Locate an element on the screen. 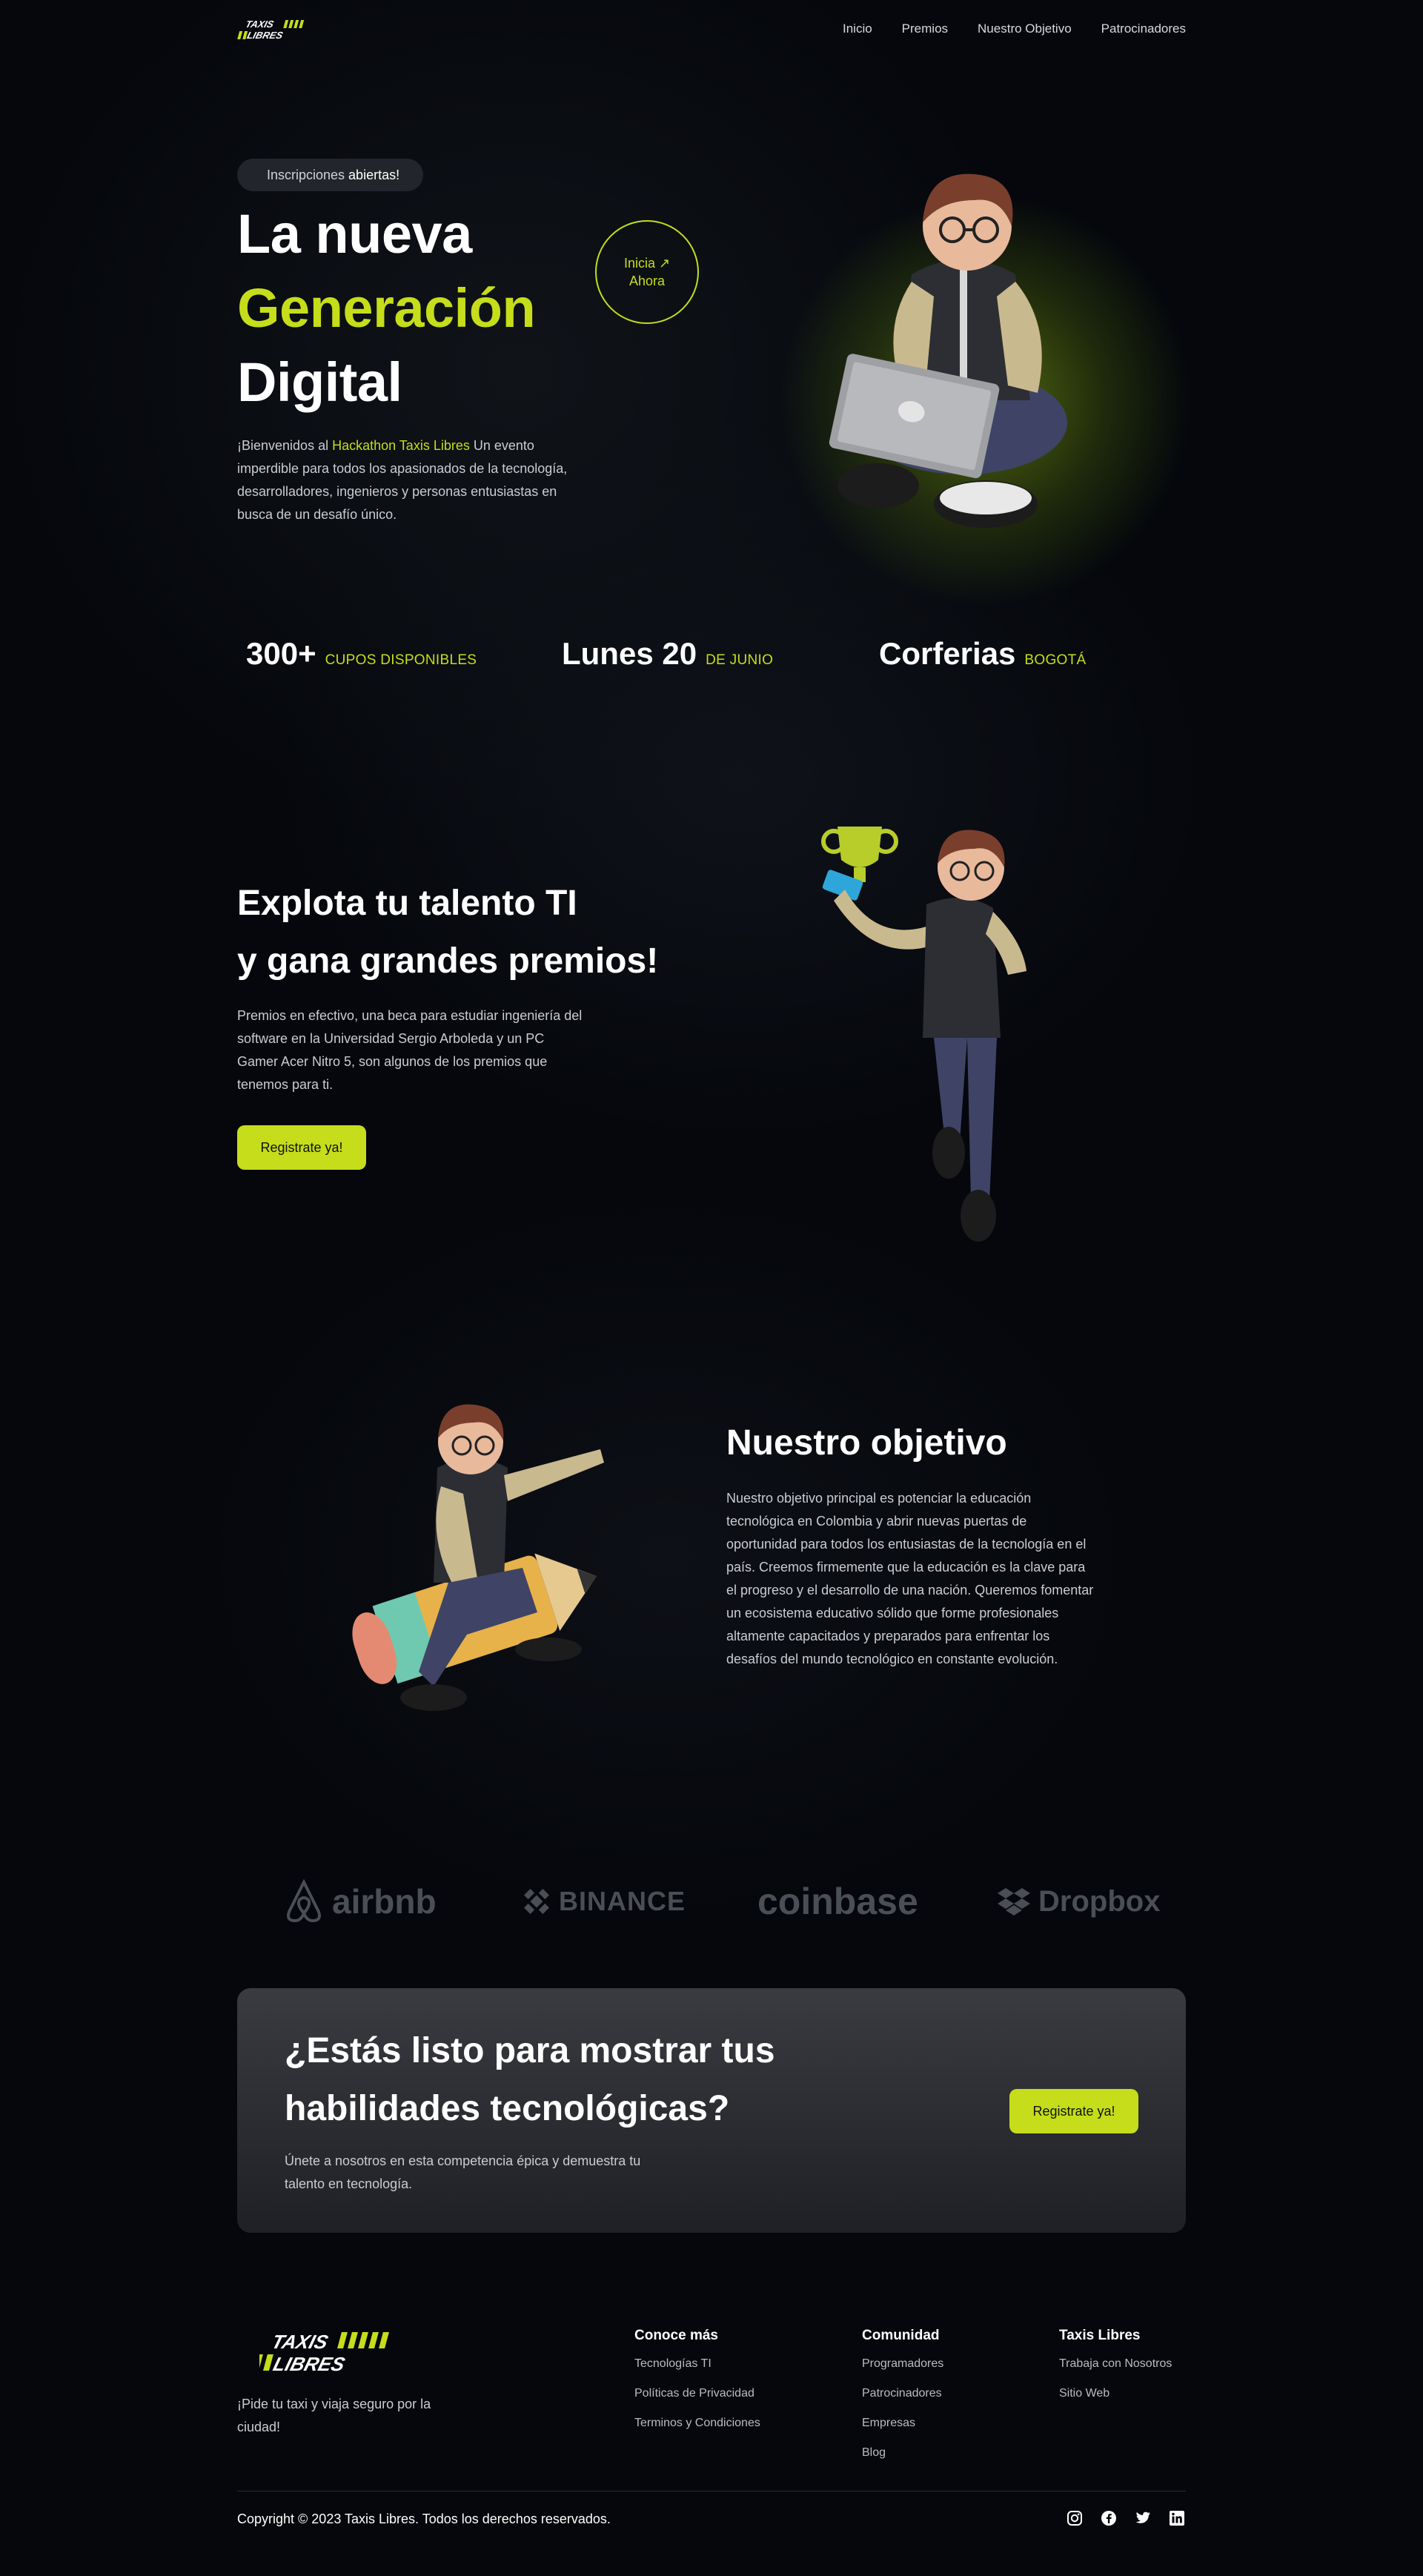 This screenshot has height=2576, width=1423. footer-link: Políticas de Privacidad is located at coordinates (697, 2393).